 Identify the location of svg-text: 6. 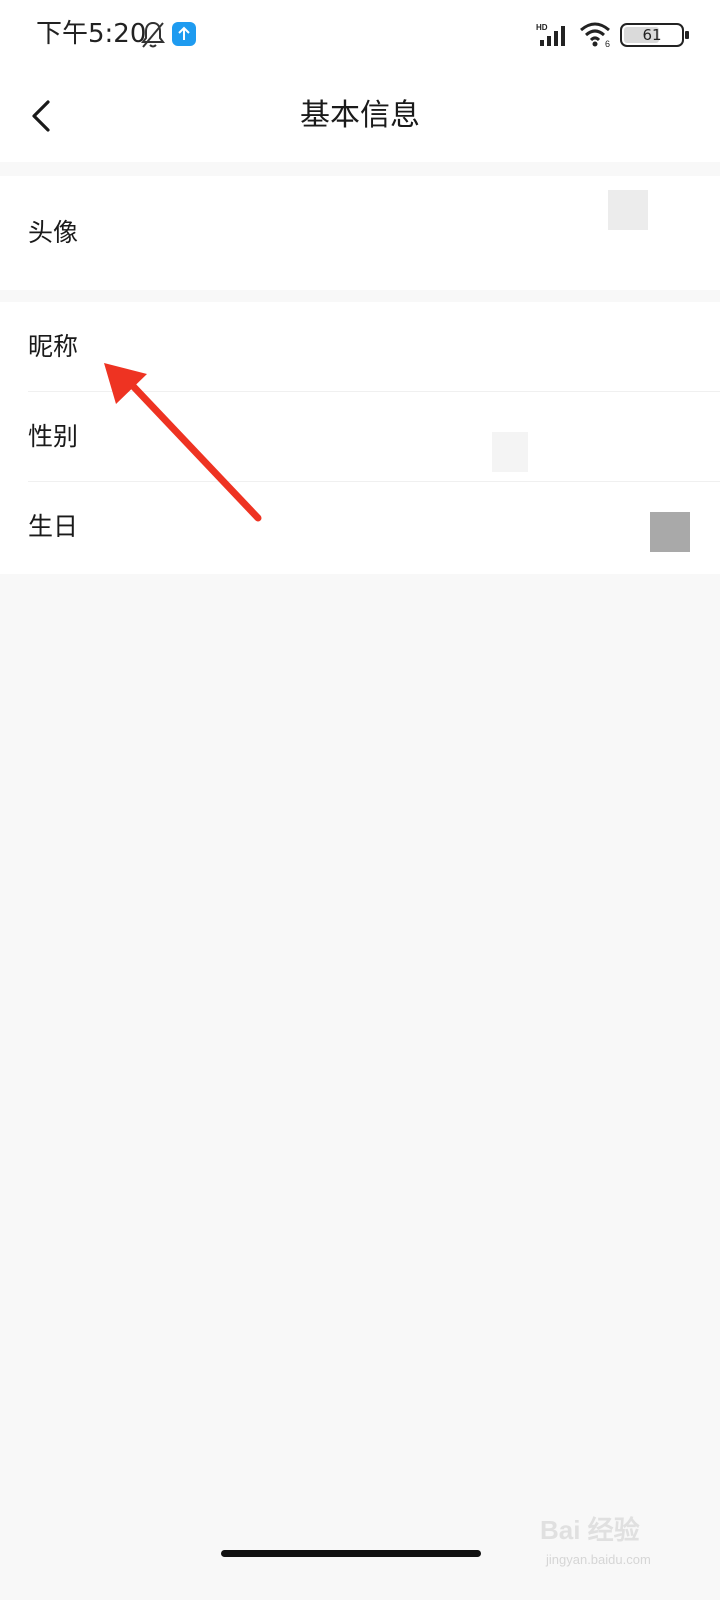
(607, 43).